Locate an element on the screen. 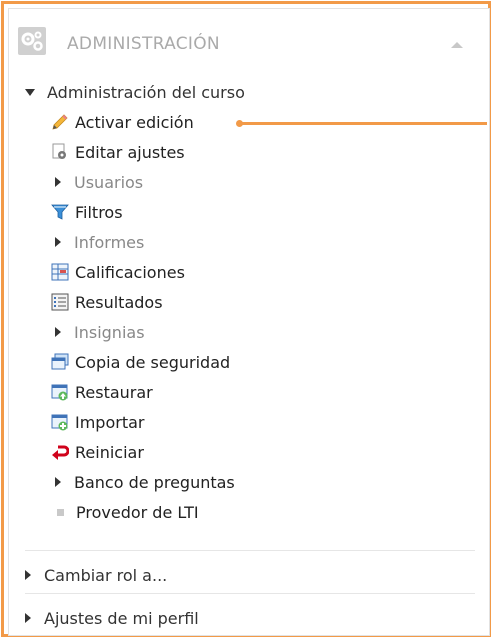  menu-item-provedor-de-lti: Provedor de LTI is located at coordinates (127, 512).